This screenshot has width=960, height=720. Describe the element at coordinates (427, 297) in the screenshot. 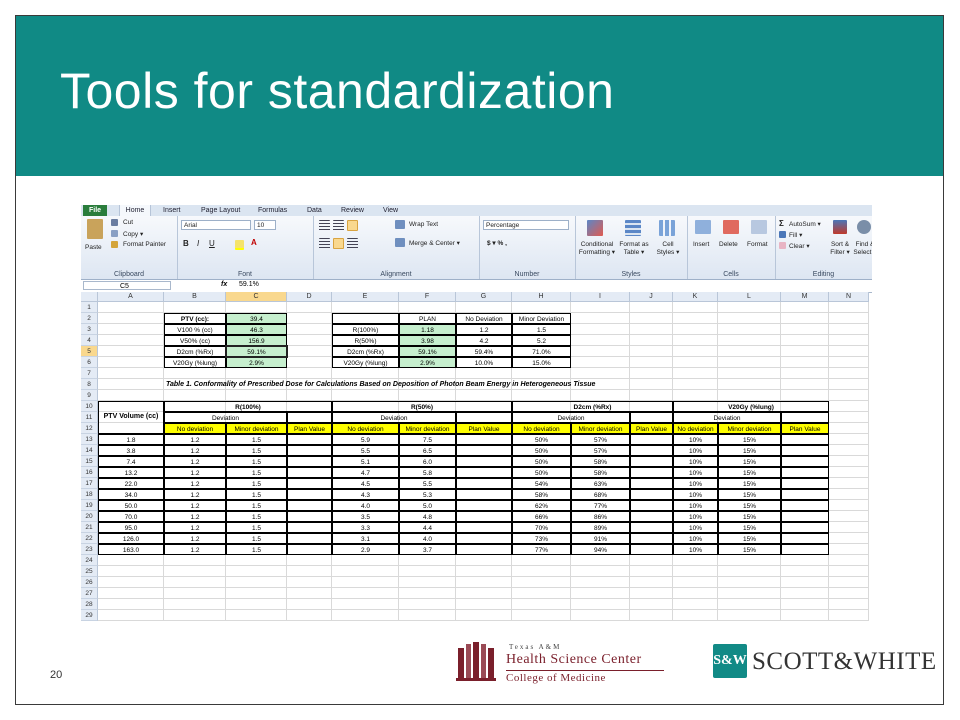

I see `column-header-f: F` at that location.